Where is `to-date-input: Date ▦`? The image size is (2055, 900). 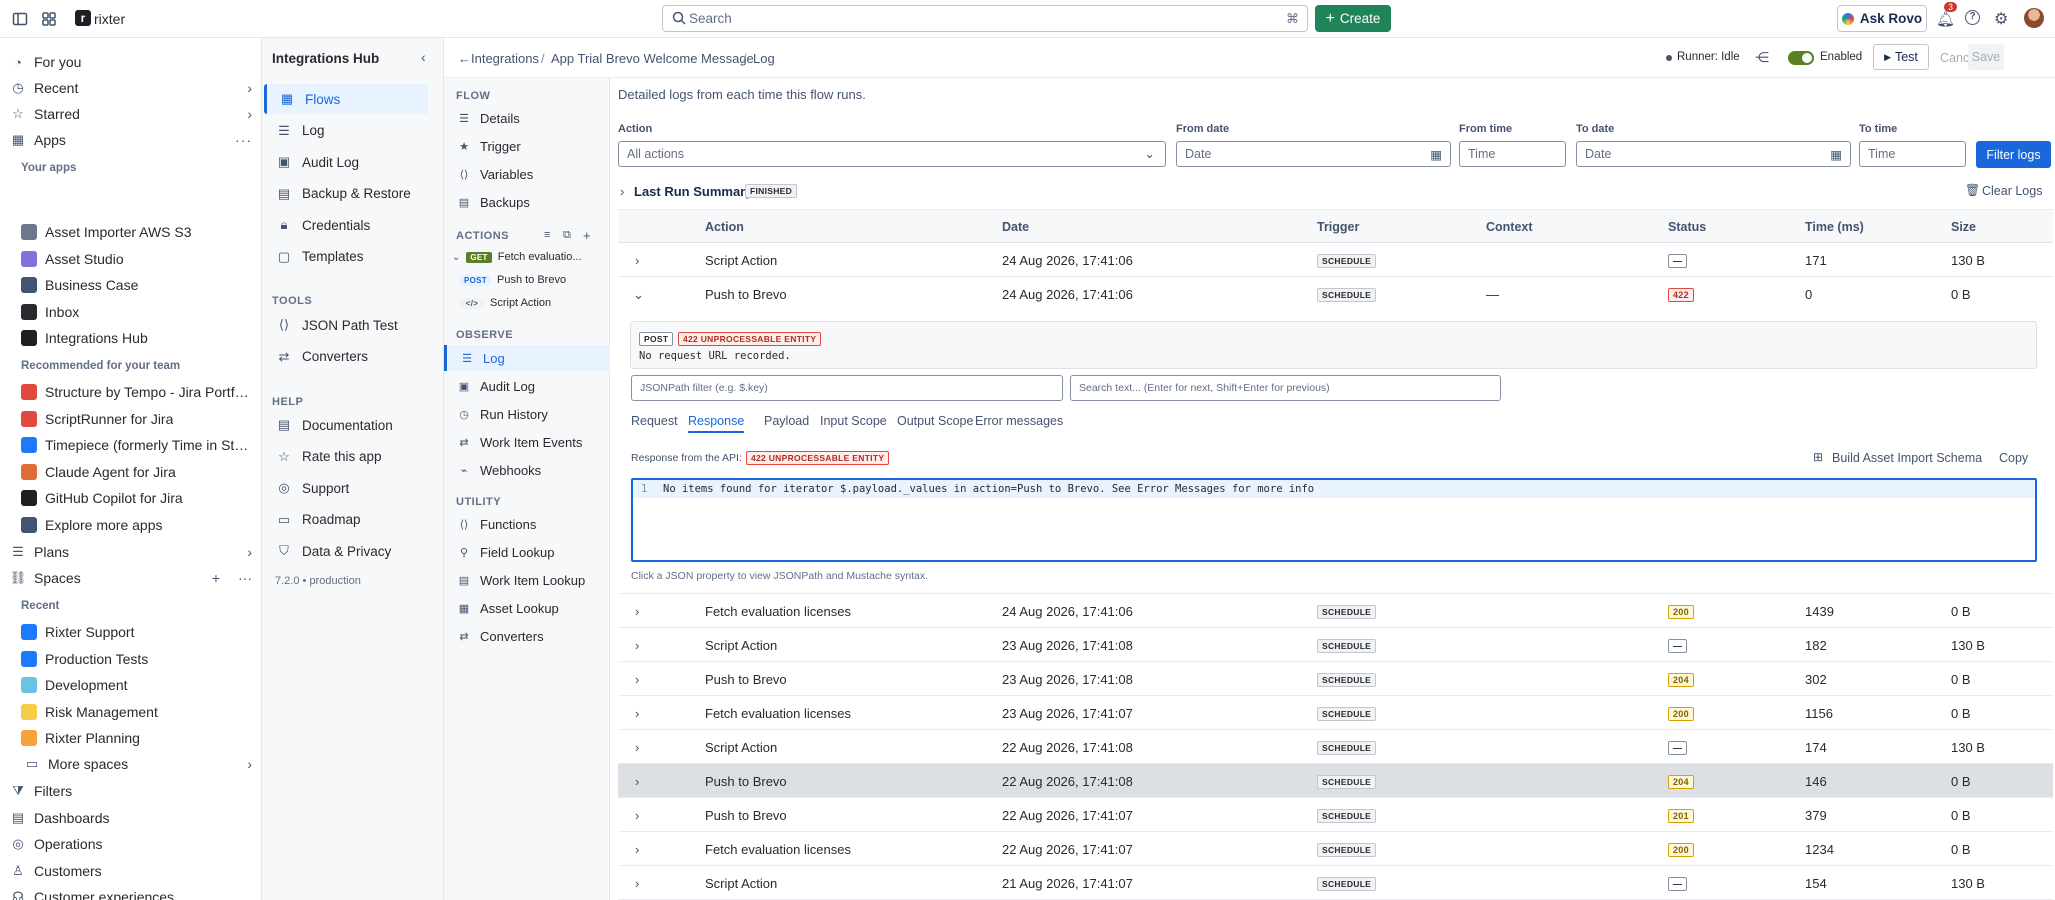 to-date-input: Date ▦ is located at coordinates (1713, 154).